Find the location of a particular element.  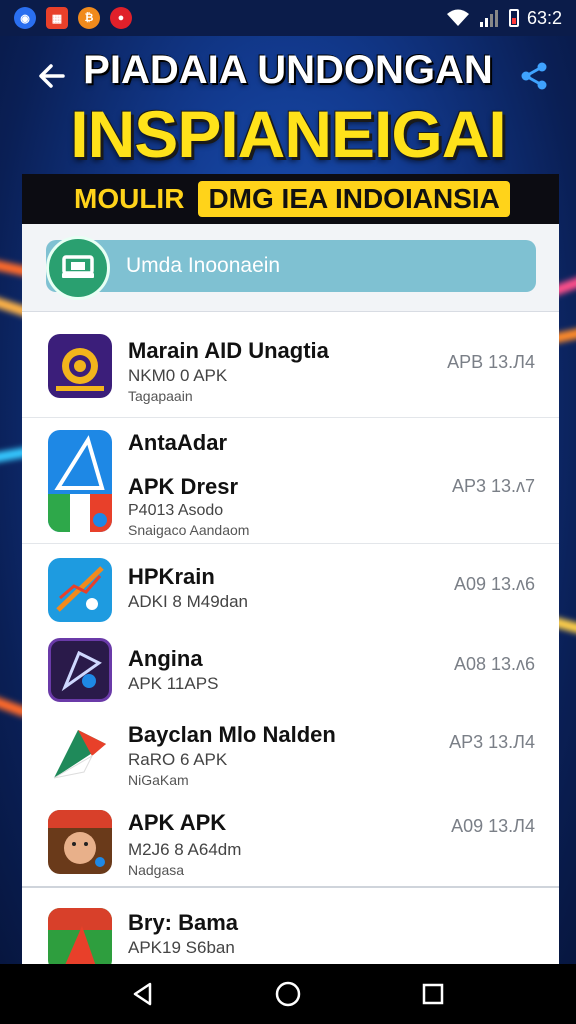

record-icon: ● is located at coordinates (121, 18).